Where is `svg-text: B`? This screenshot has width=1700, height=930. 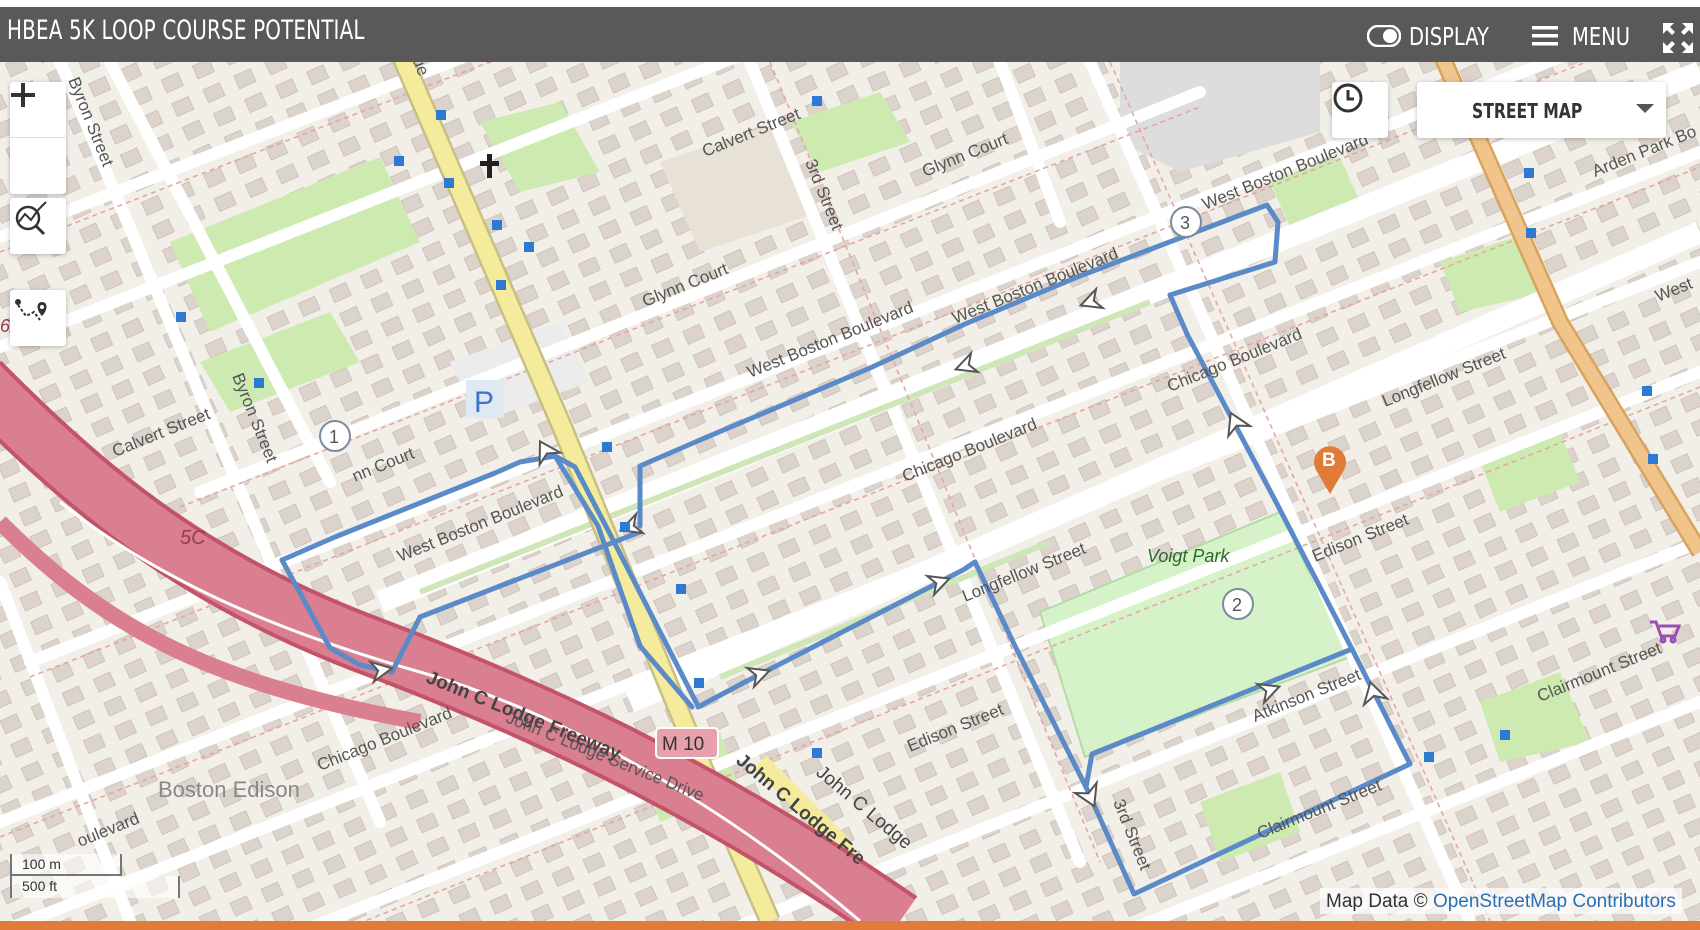
svg-text: B is located at coordinates (1329, 460).